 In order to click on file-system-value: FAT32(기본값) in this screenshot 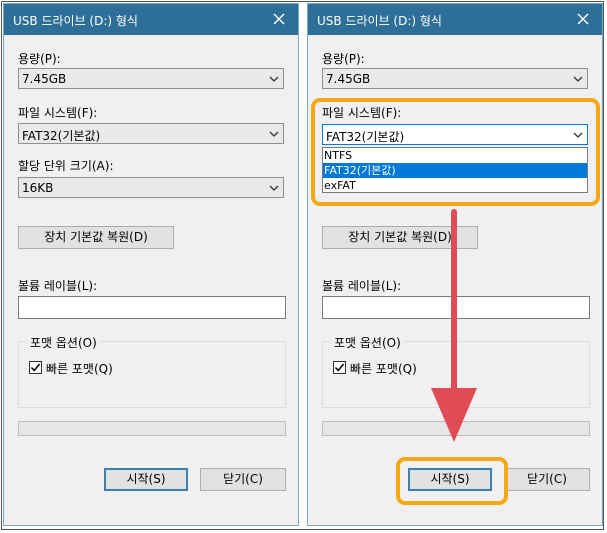, I will do `click(61, 136)`.